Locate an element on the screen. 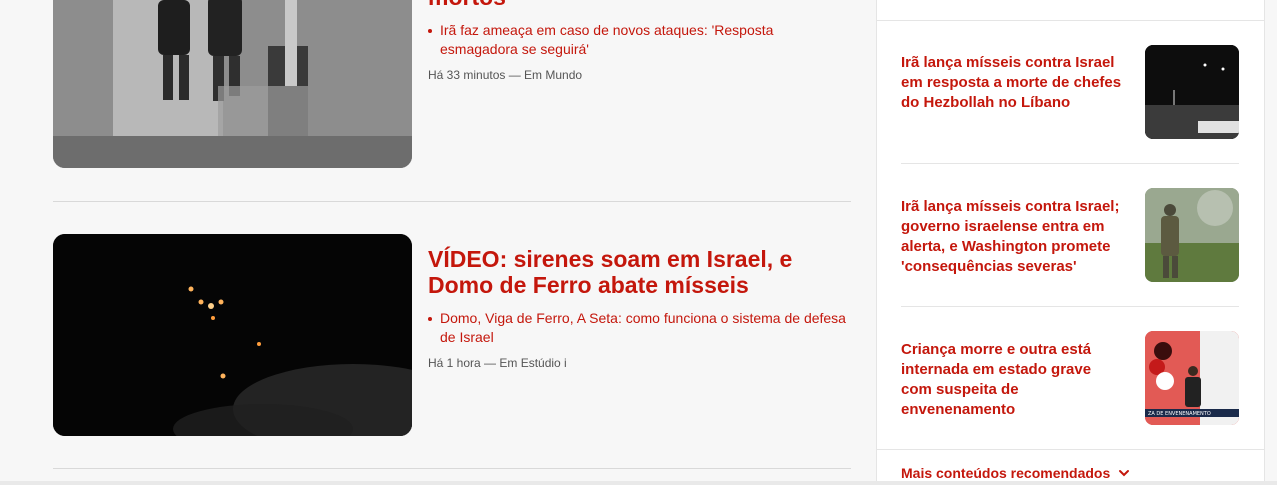 This screenshot has height=485, width=1277. recommended-item-image: ZA DE ENVENENAMENTO is located at coordinates (1192, 378).